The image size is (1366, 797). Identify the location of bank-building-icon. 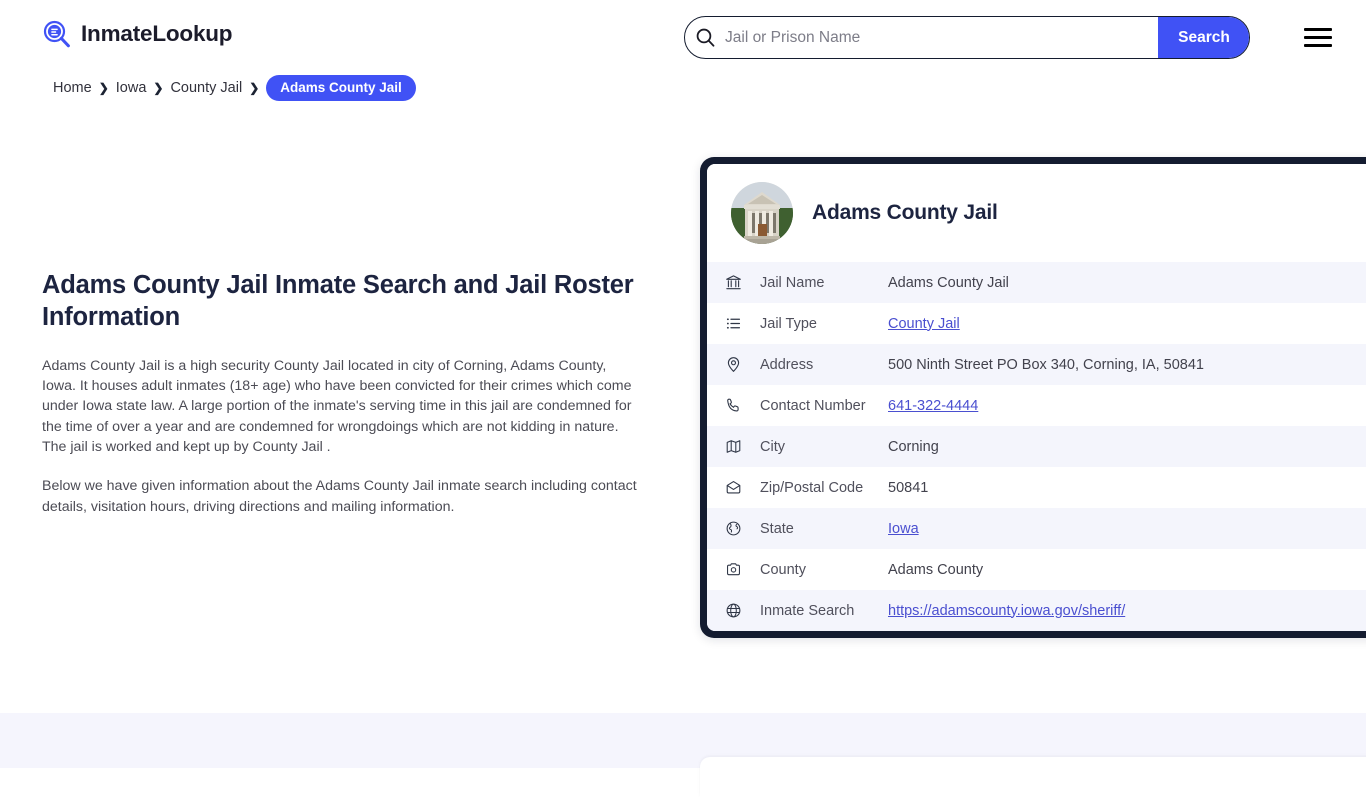
(733, 282).